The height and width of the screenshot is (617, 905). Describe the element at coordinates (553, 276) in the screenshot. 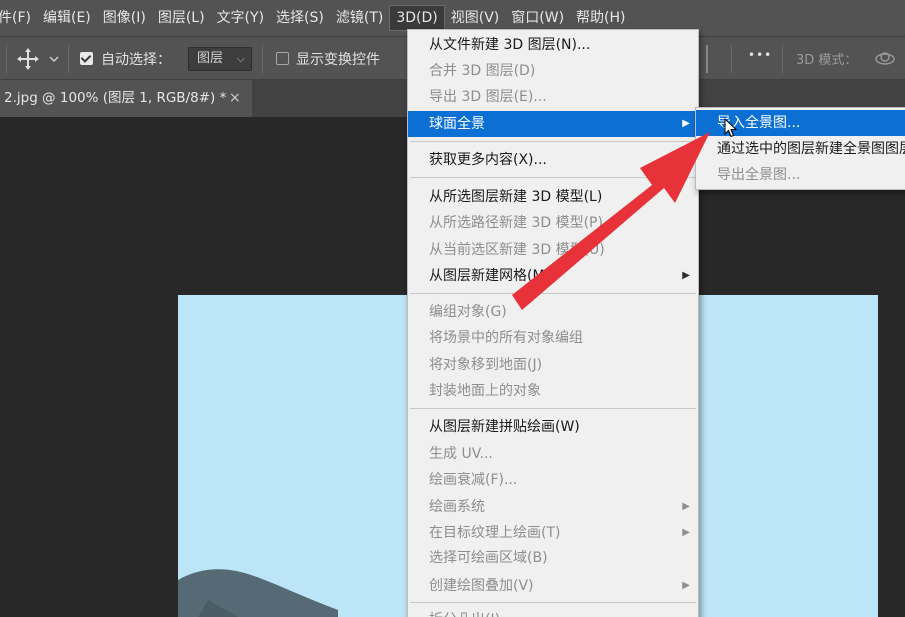

I see `menu-item-new-mesh-from-layer: 从图层新建网格(M) ▶` at that location.